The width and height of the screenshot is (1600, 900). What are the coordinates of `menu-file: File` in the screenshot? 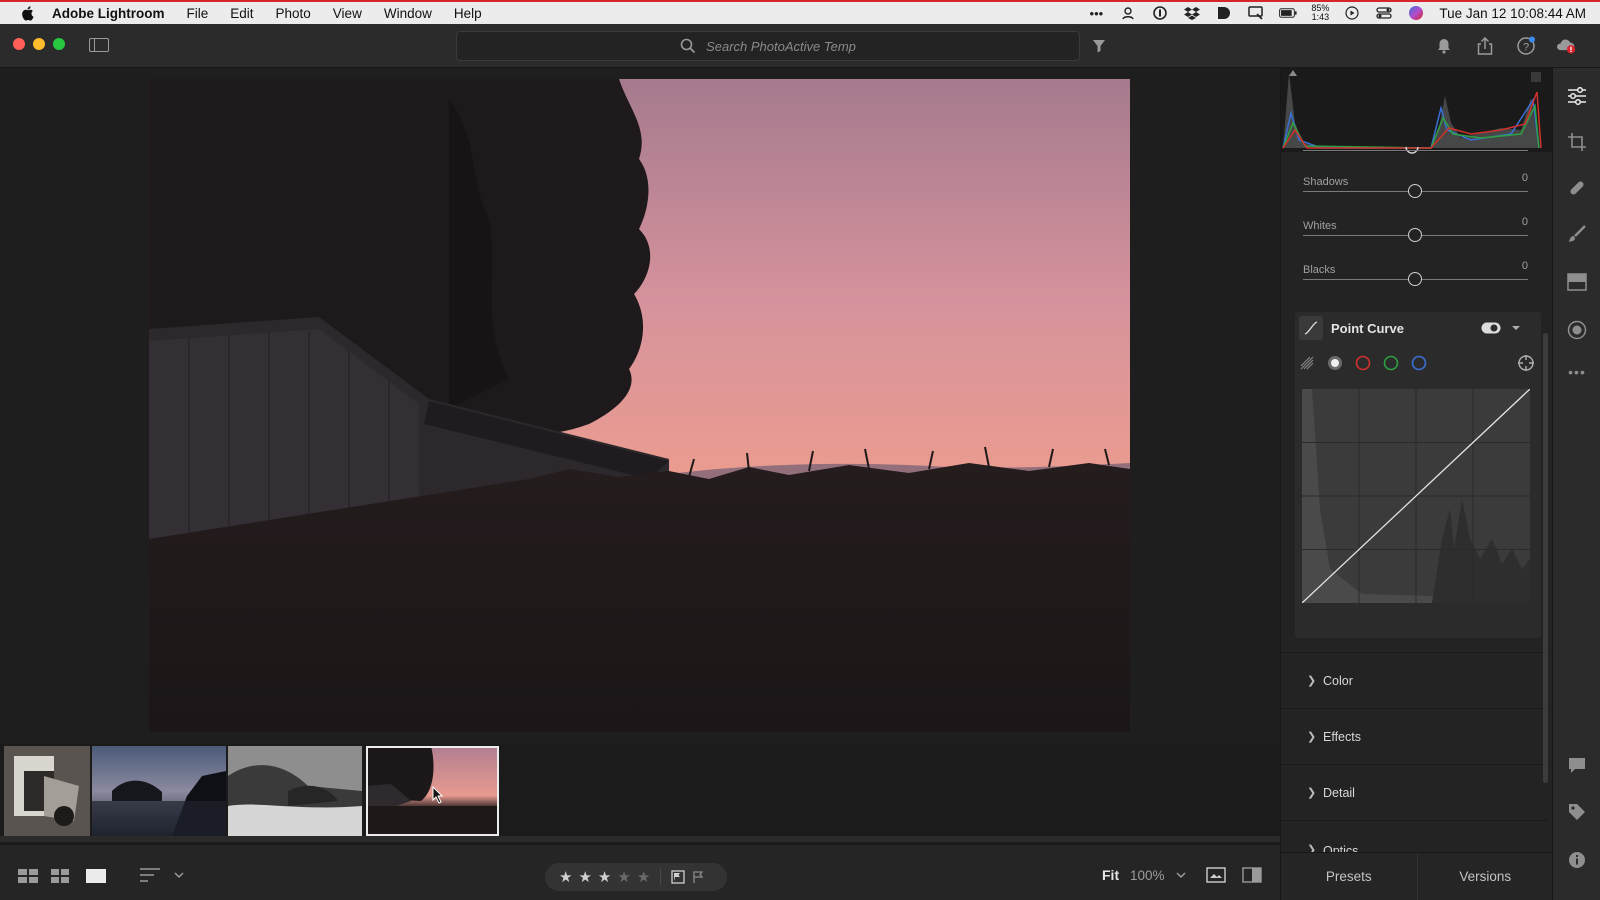 It's located at (197, 13).